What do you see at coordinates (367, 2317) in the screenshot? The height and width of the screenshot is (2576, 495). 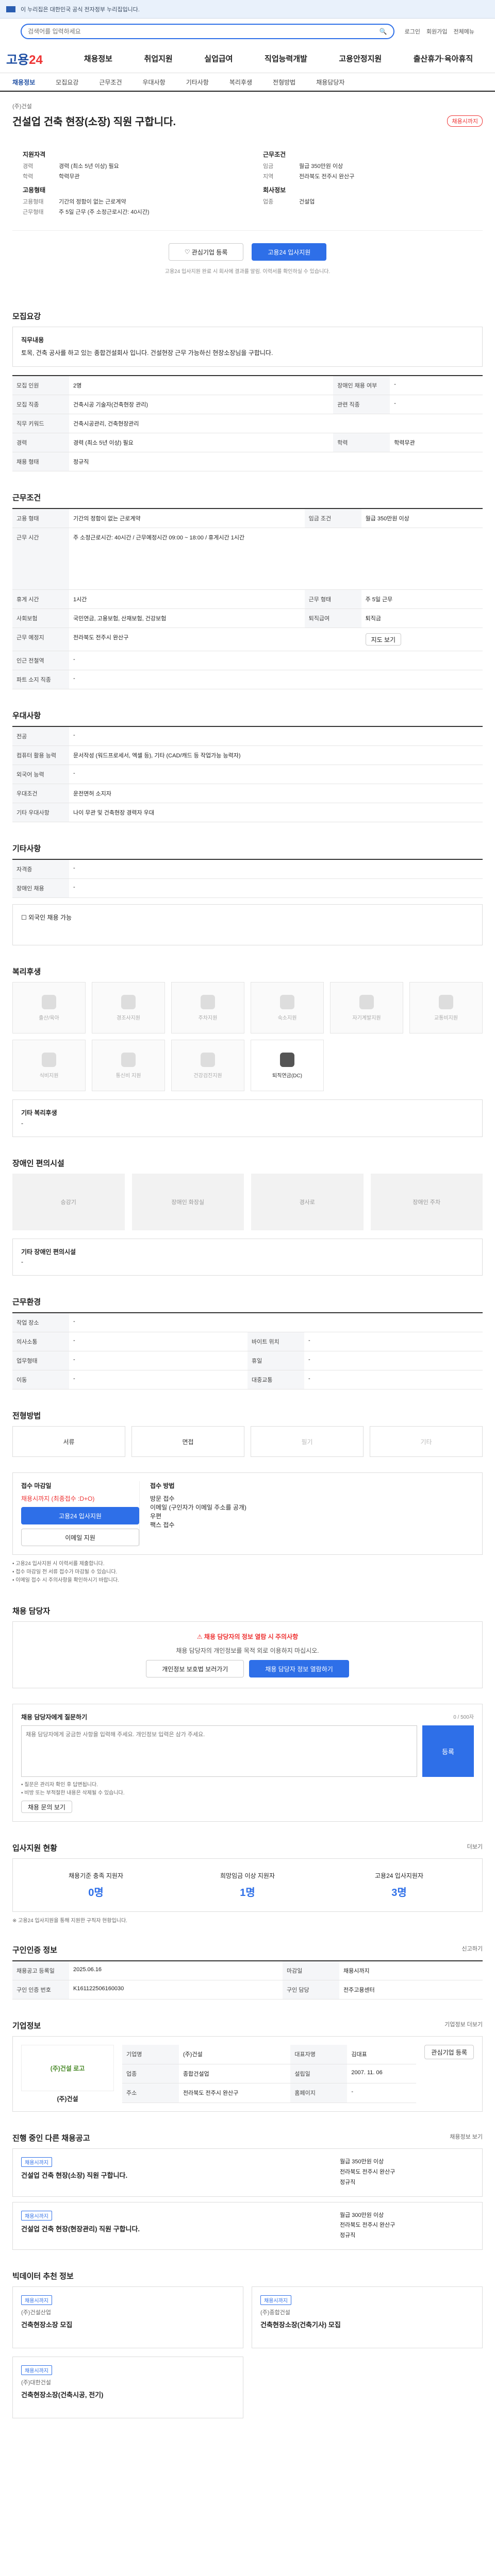 I see `recommend-card: 채용시까지 (주)종합건설 건축현장소장(건축기사) 모집` at bounding box center [367, 2317].